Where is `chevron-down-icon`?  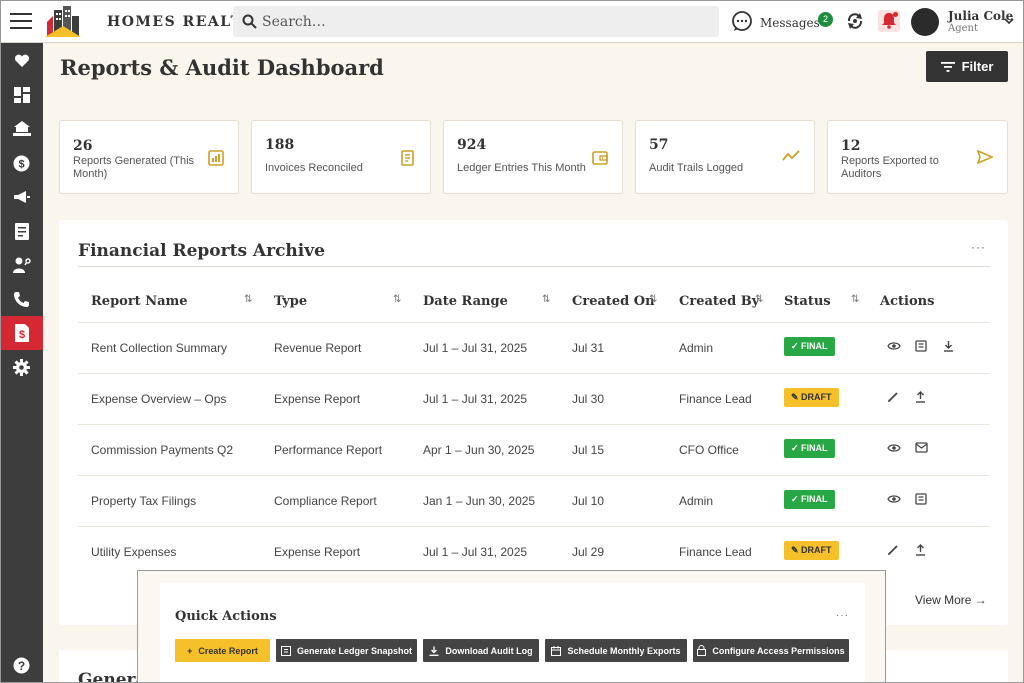 chevron-down-icon is located at coordinates (1009, 21).